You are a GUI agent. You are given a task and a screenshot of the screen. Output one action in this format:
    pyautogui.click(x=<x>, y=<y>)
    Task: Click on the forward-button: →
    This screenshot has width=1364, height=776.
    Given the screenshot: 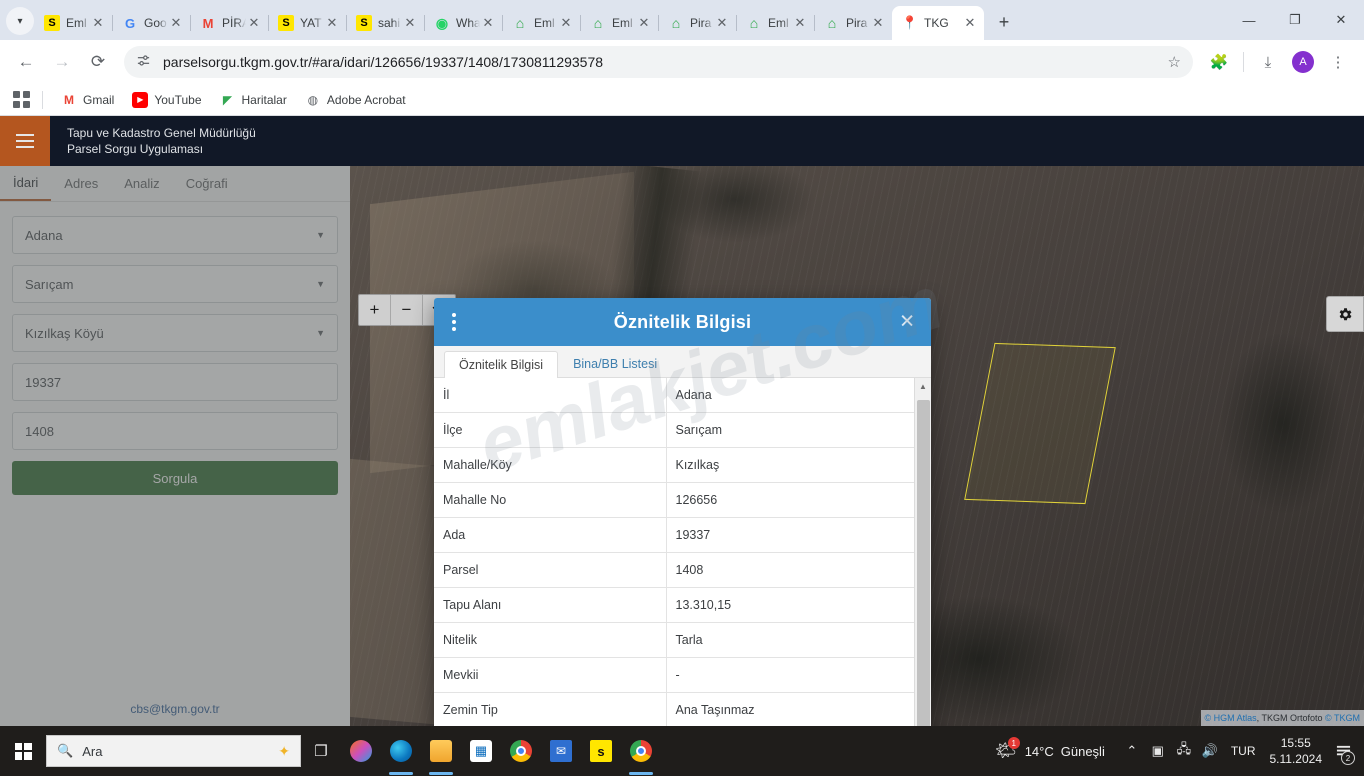 What is the action you would take?
    pyautogui.click(x=62, y=62)
    